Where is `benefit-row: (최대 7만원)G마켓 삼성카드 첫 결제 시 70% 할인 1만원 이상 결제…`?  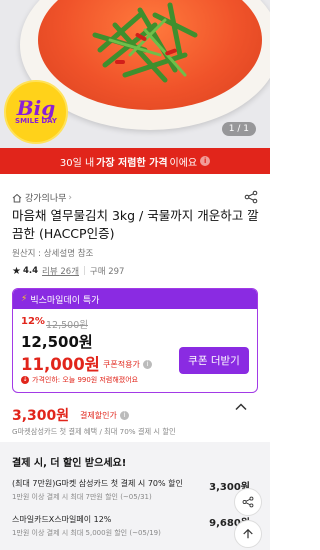 benefit-row: (최대 7만원)G마켓 삼성카드 첫 결제 시 70% 할인 1만원 이상 결제… is located at coordinates (137, 490).